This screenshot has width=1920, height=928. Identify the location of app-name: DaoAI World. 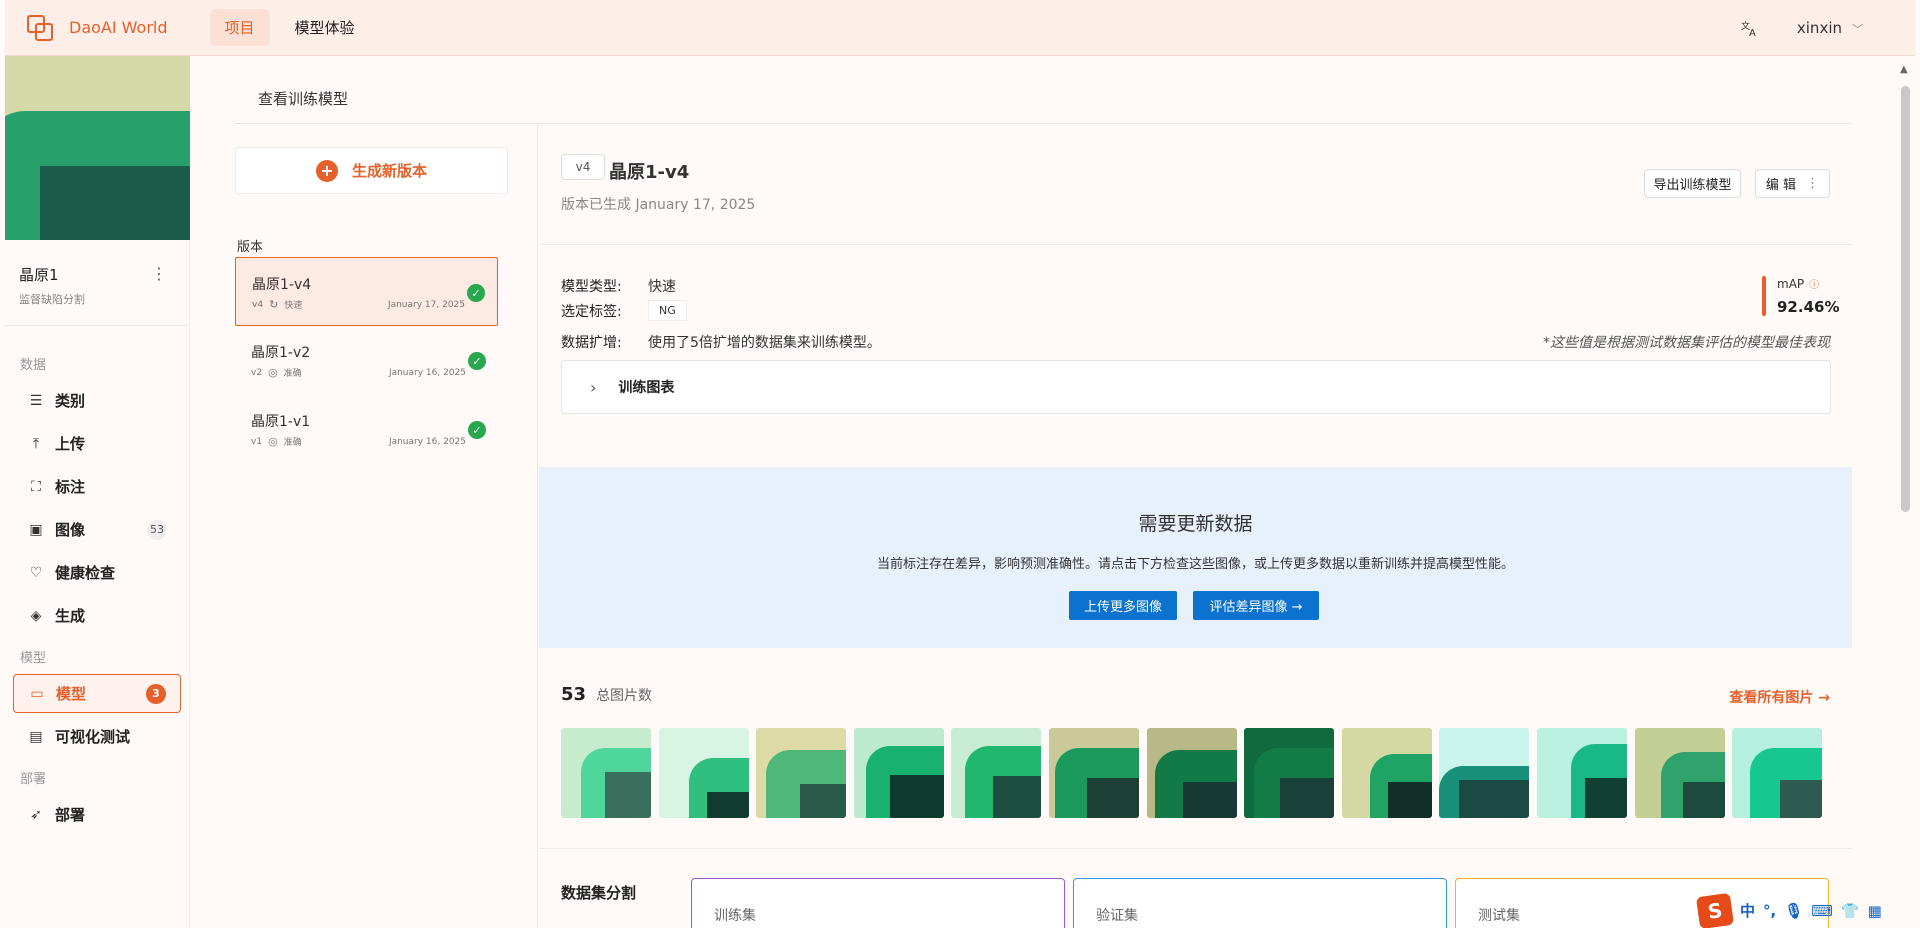
(118, 27).